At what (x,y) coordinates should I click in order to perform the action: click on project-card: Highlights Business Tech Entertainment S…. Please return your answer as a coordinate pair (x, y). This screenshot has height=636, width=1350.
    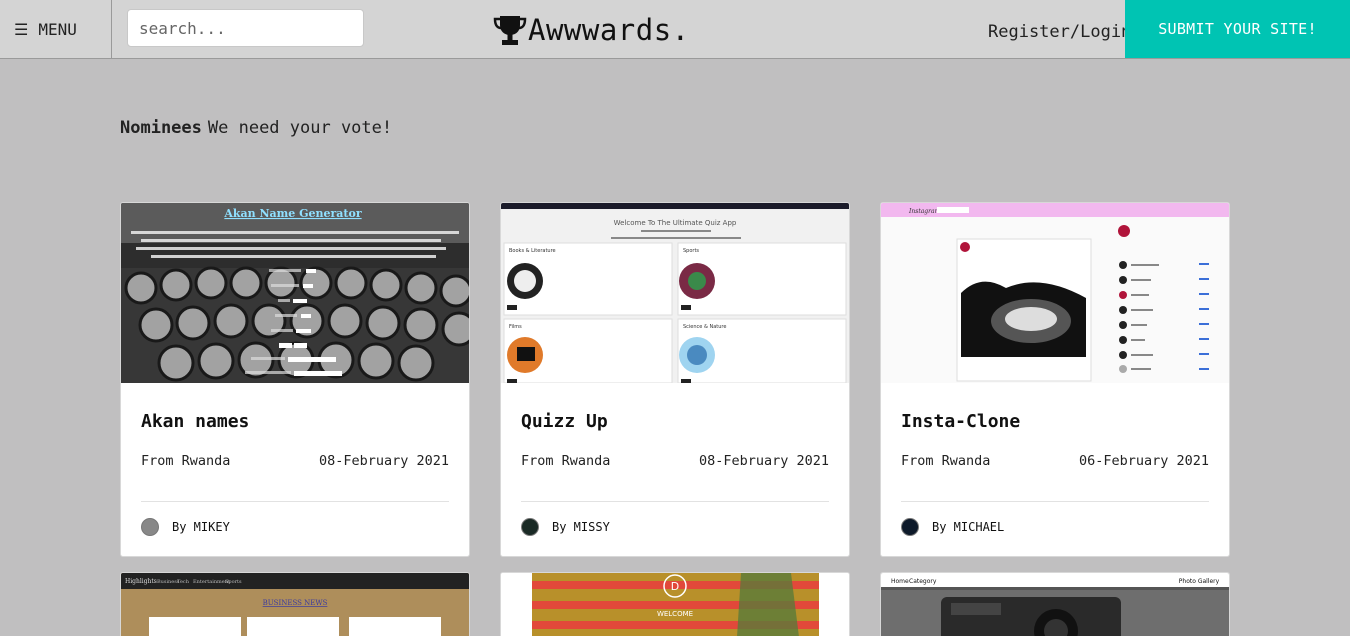
    Looking at the image, I should click on (295, 604).